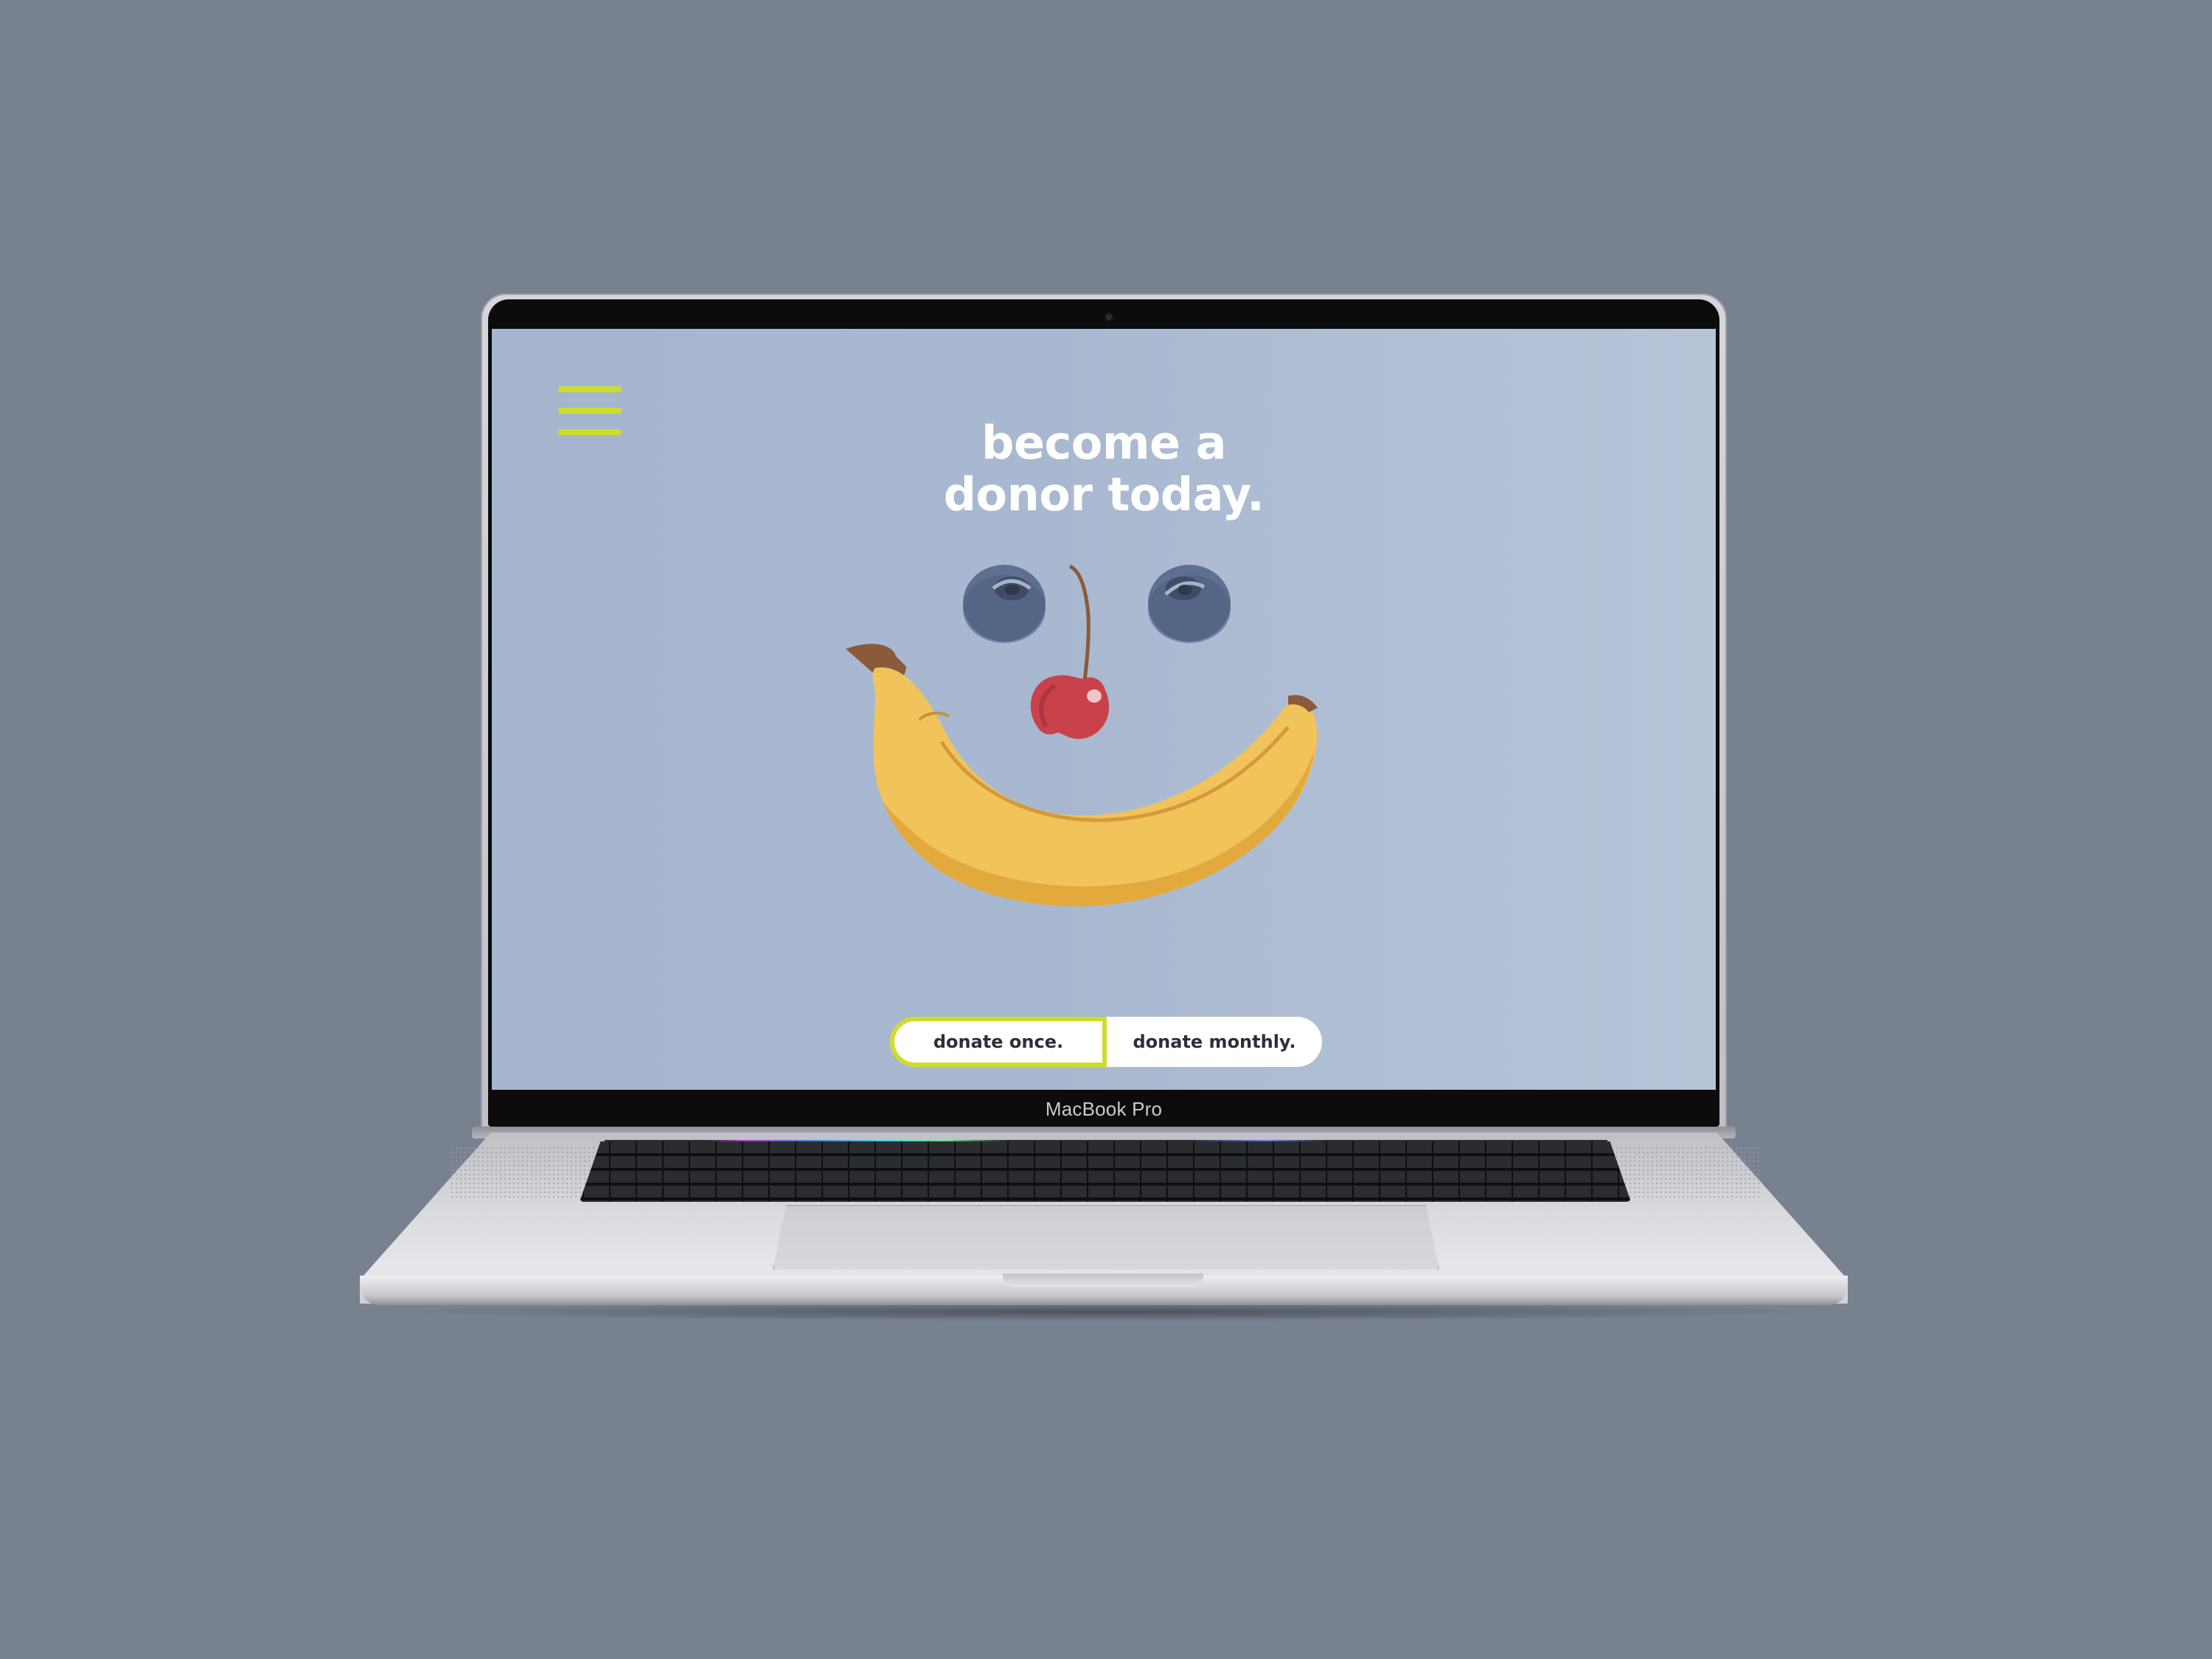 The image size is (2212, 1659). I want to click on speaker-grille-left, so click(523, 1172).